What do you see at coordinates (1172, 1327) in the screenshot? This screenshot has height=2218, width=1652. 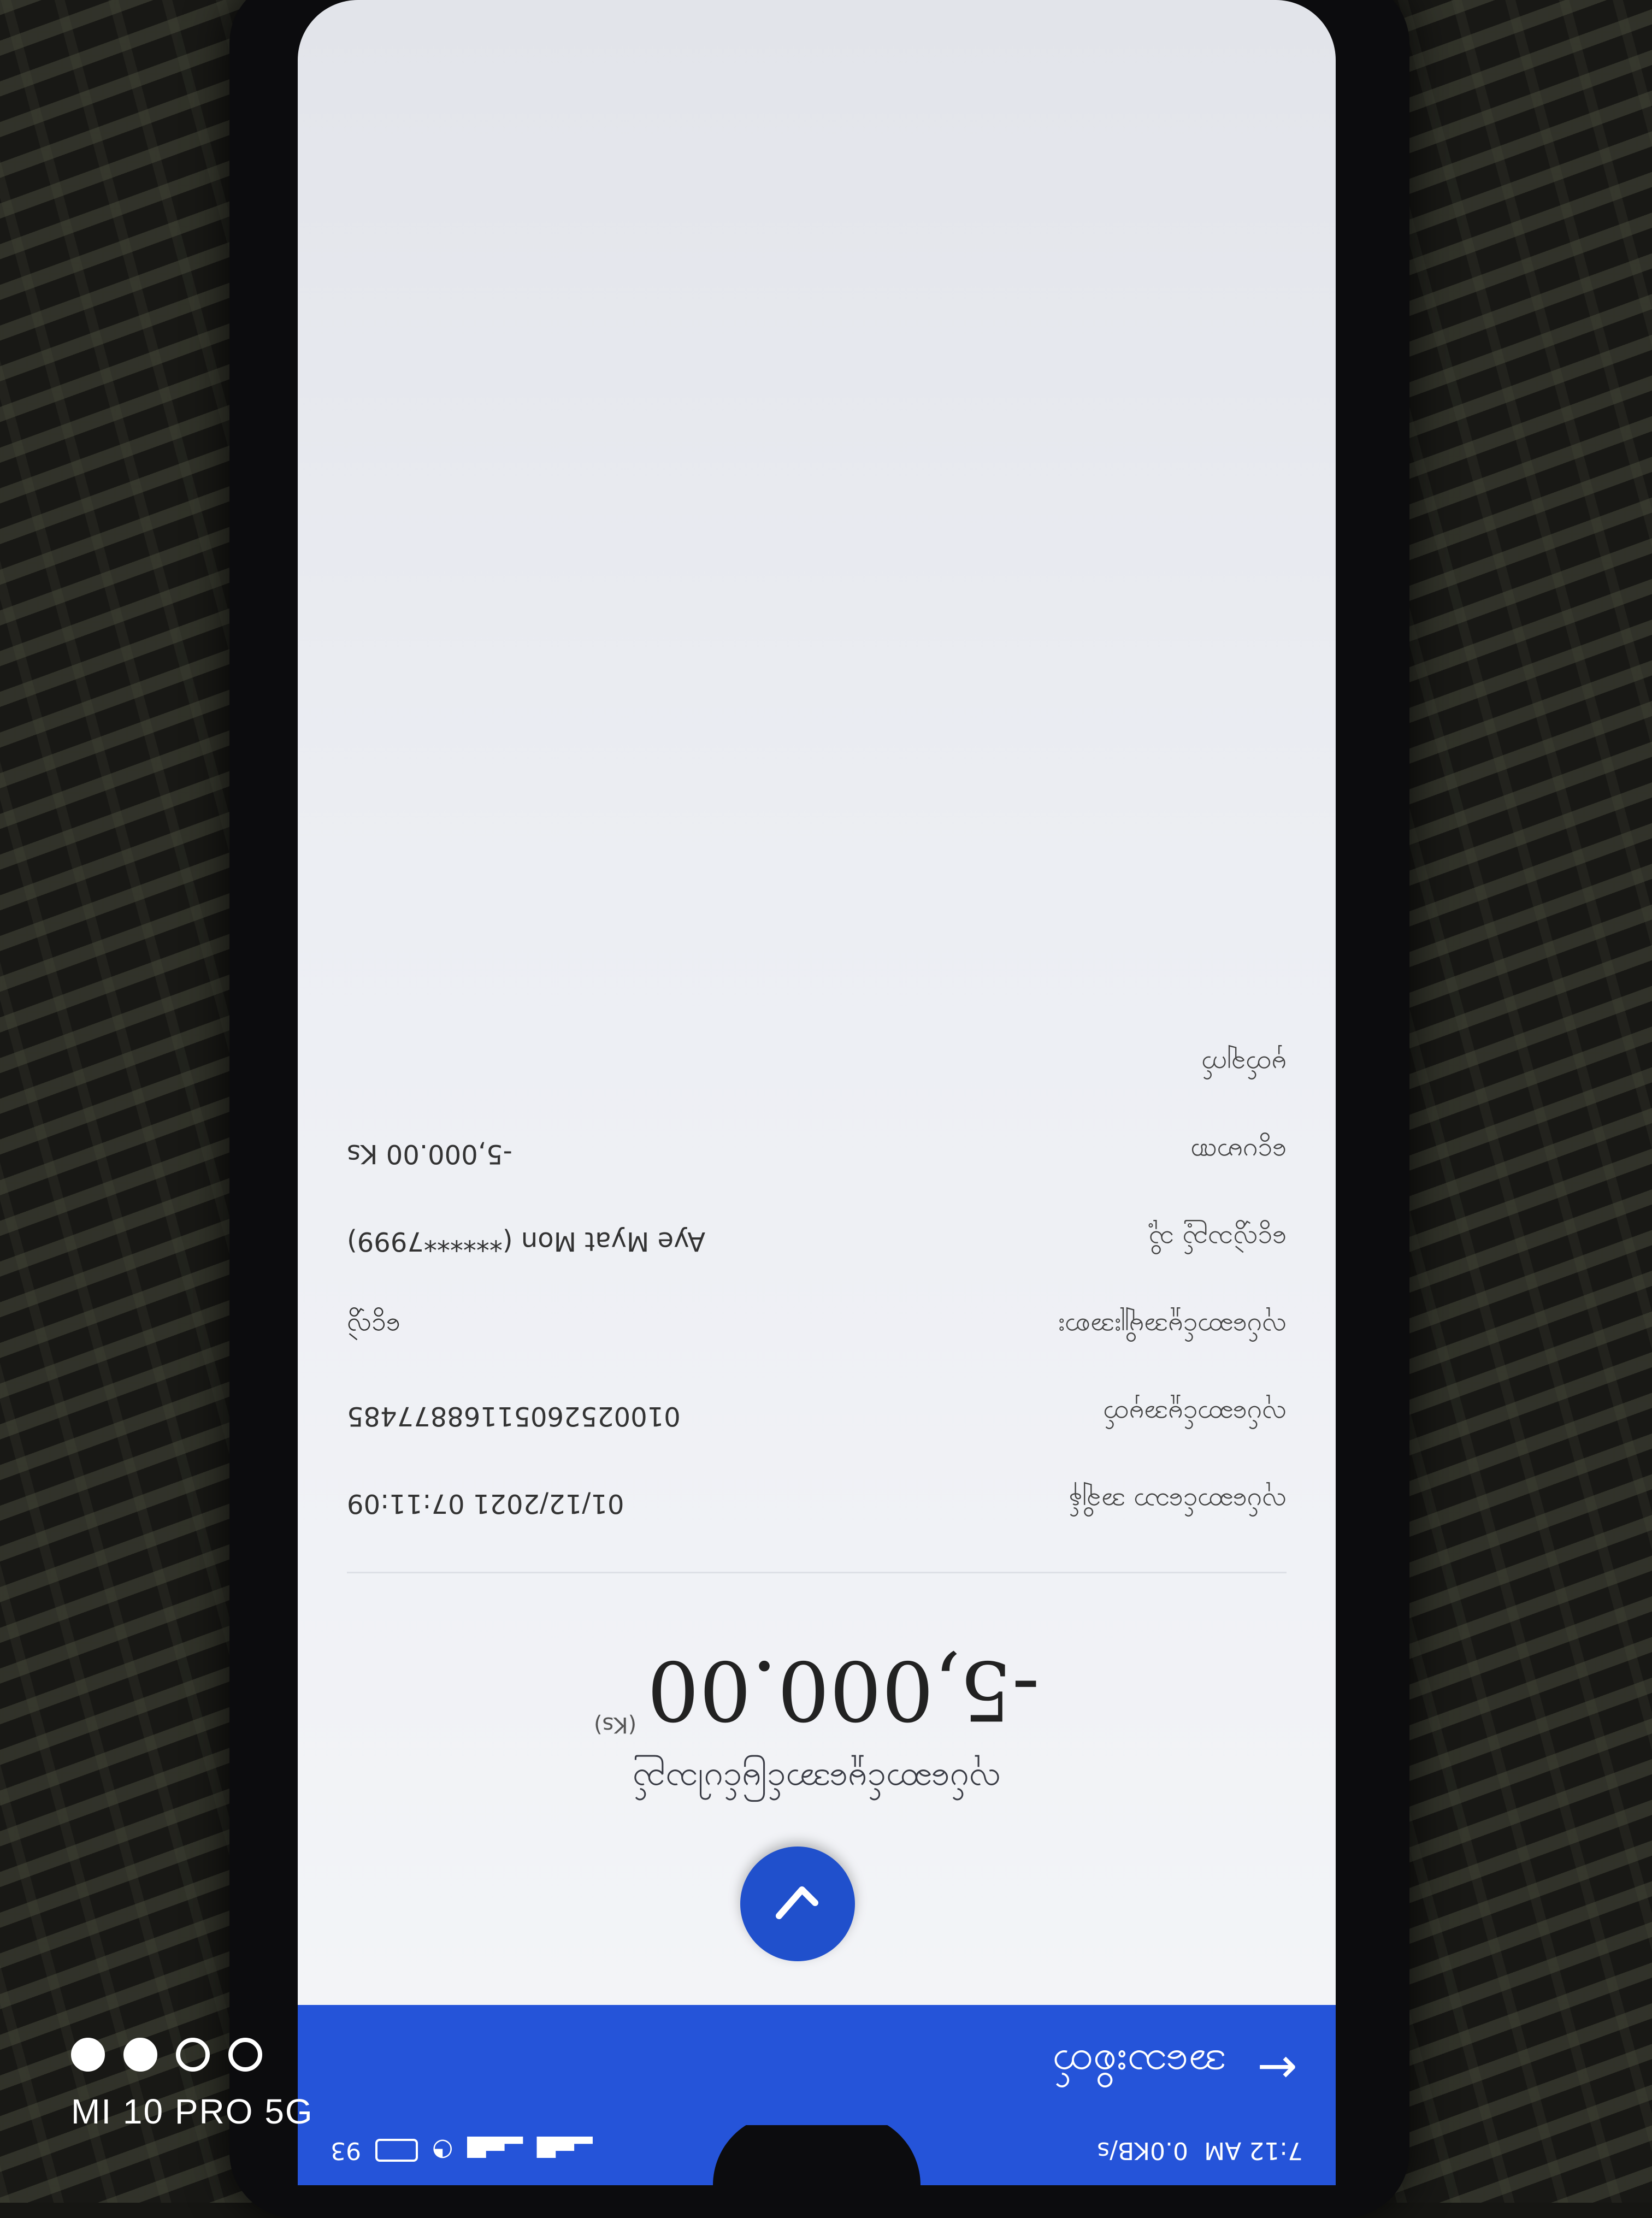 I see `detail-label: လုပ်ဆောင်မှုအမျိုးအစား` at bounding box center [1172, 1327].